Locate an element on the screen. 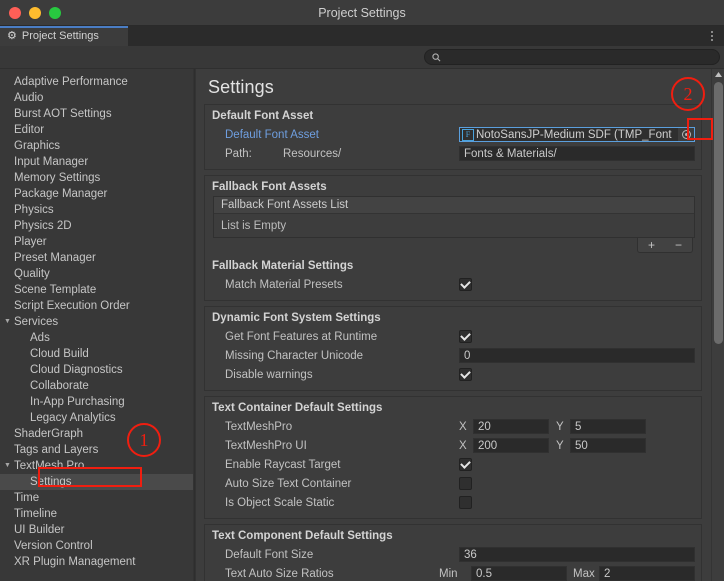  sidebar-item-textmesh-pro: ▼ TextMesh Pro is located at coordinates (96, 466).